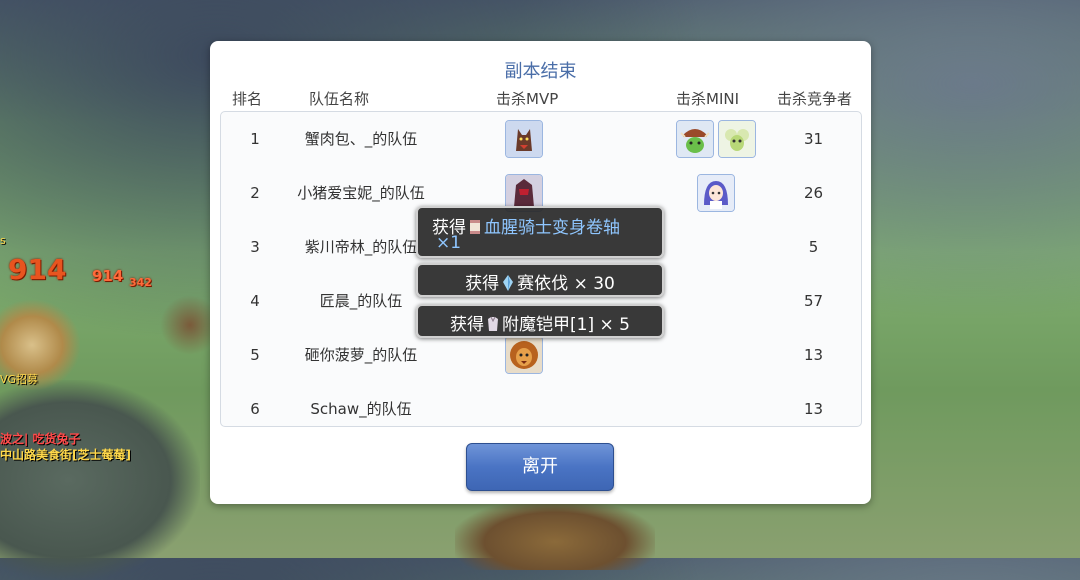 The height and width of the screenshot is (580, 1080). What do you see at coordinates (255, 355) in the screenshot?
I see `rank-cell: 5` at bounding box center [255, 355].